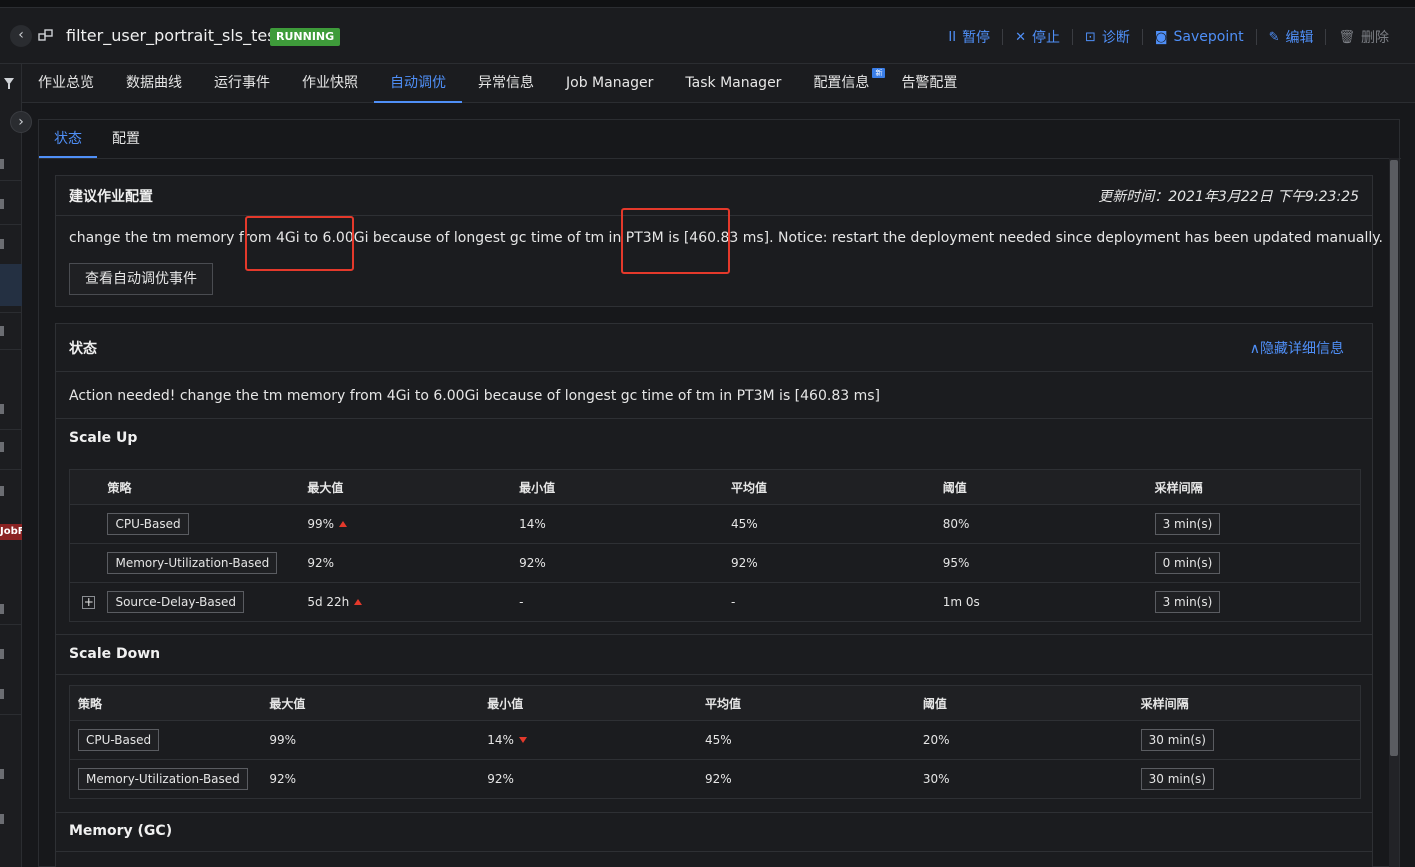 This screenshot has height=867, width=1415. What do you see at coordinates (1208, 37) in the screenshot?
I see `action-label: Savepoint` at bounding box center [1208, 37].